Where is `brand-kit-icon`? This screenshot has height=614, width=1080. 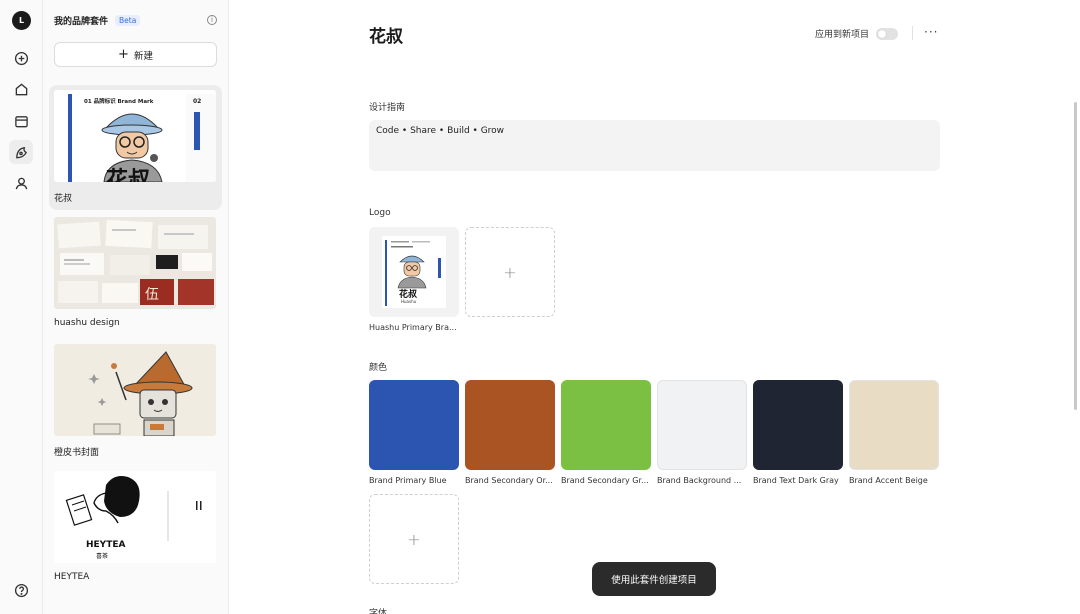
brand-kit-icon is located at coordinates (21, 152).